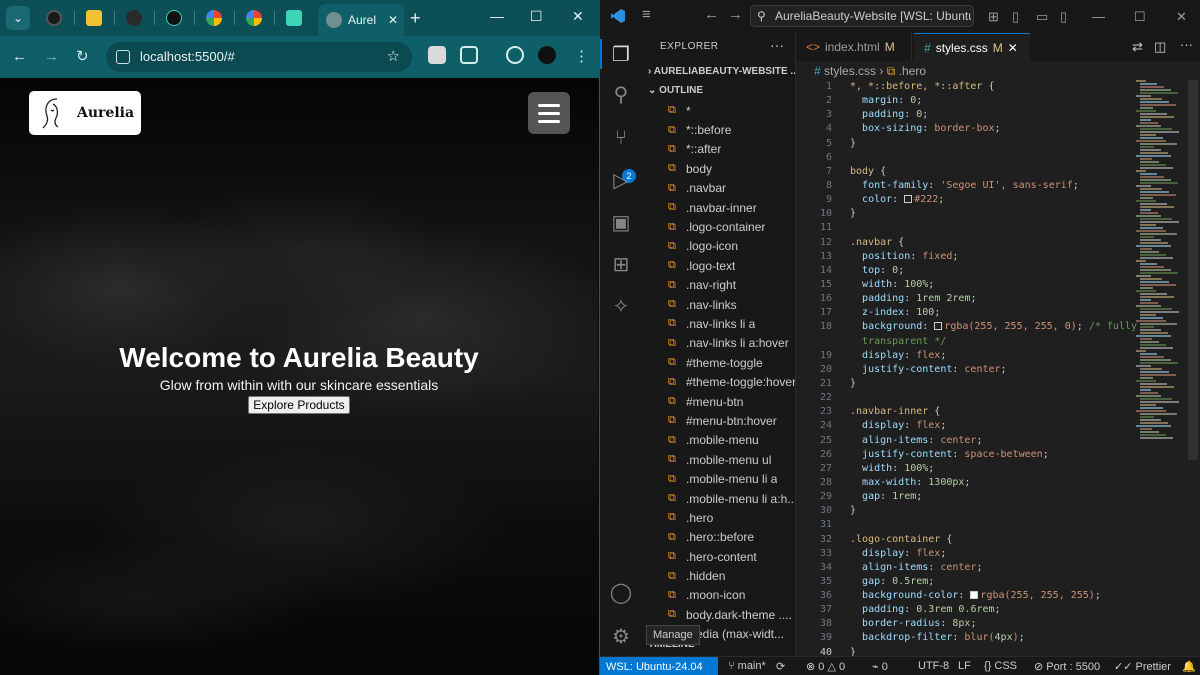 This screenshot has width=1200, height=675. What do you see at coordinates (718, 595) in the screenshot?
I see `outline-item: ⧉ .moon-icon` at bounding box center [718, 595].